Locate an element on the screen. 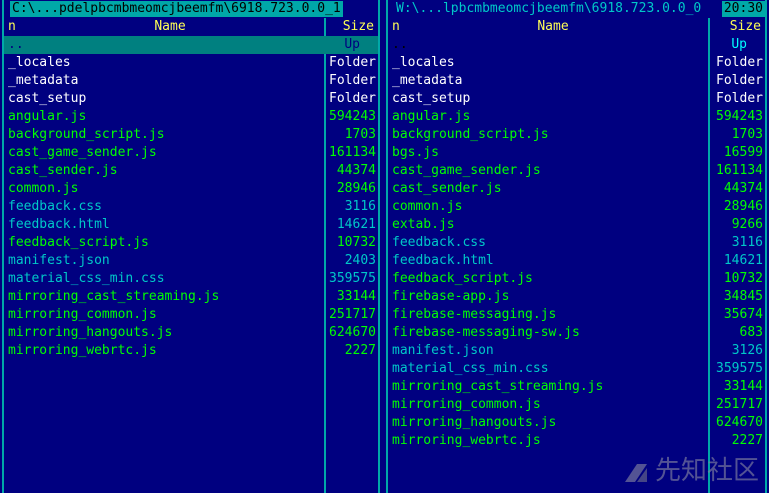 The width and height of the screenshot is (769, 493). file-name: common.js is located at coordinates (427, 206).